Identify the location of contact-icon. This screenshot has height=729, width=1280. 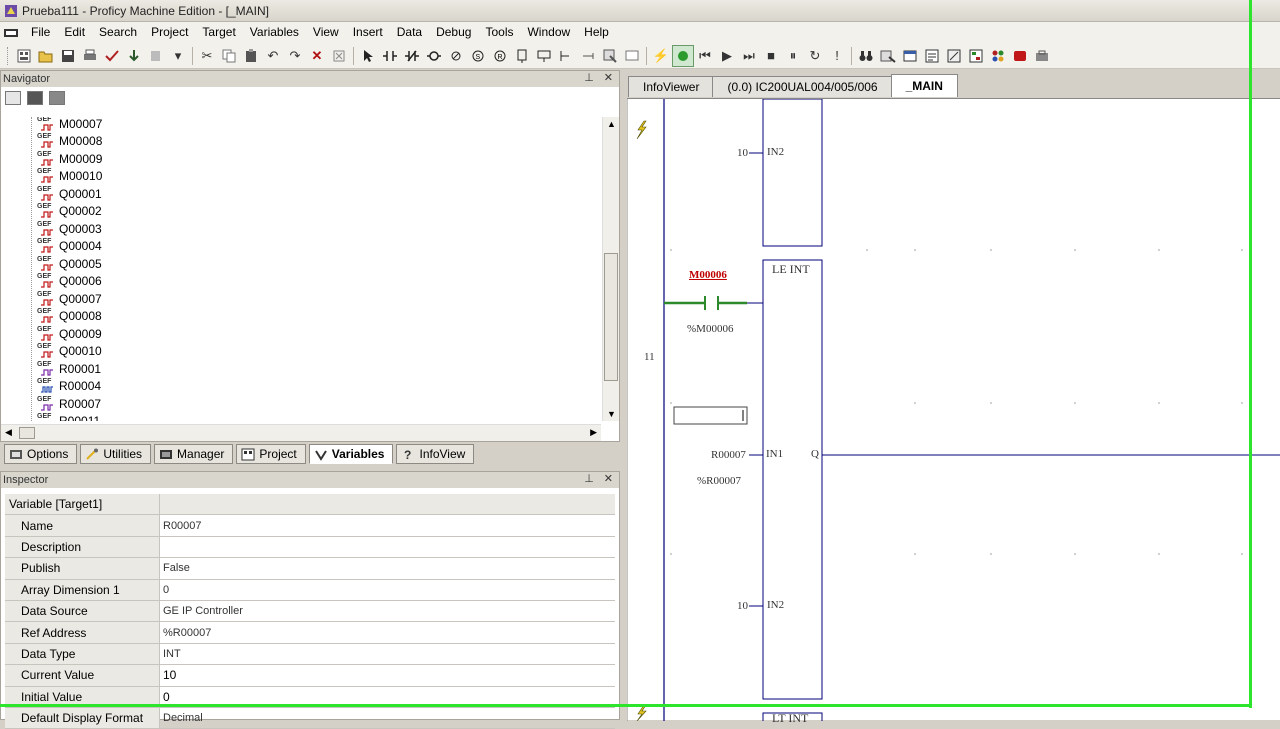
(390, 56).